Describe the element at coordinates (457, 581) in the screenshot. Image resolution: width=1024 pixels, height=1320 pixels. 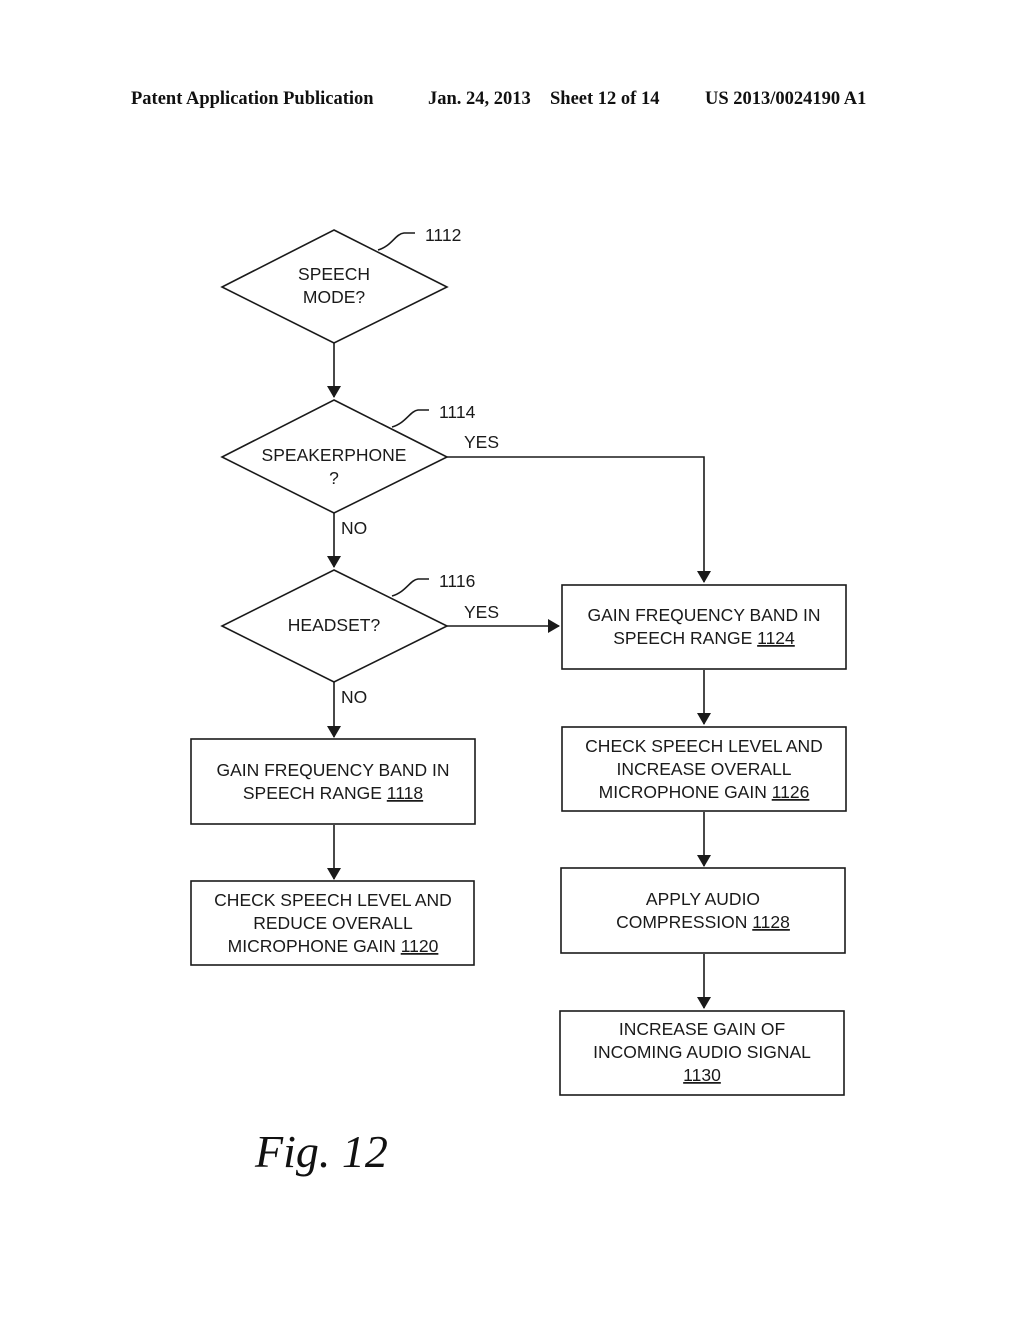
I see `ref-number: 1116` at that location.